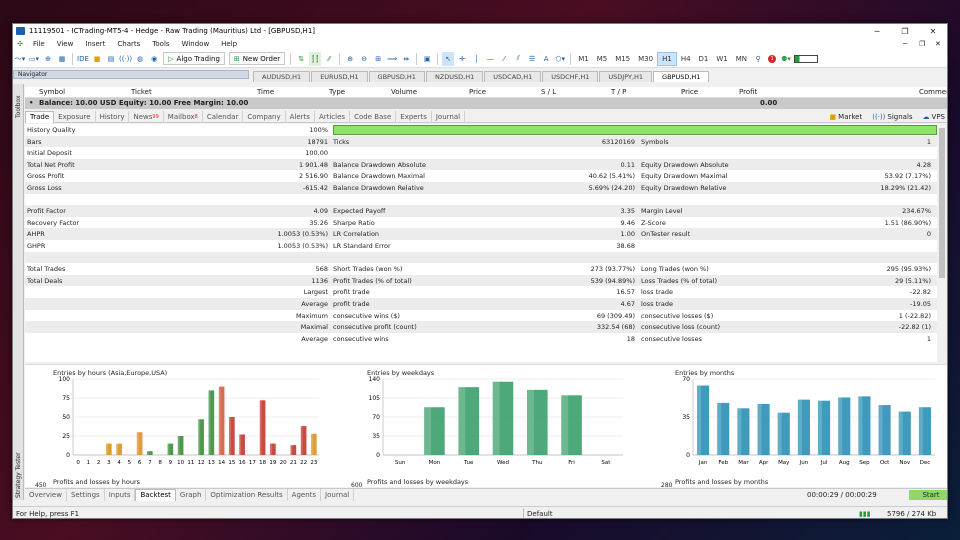 This screenshot has width=960, height=540. What do you see at coordinates (194, 58) in the screenshot?
I see `algo-trading-button: ▷ Algo Trading` at bounding box center [194, 58].